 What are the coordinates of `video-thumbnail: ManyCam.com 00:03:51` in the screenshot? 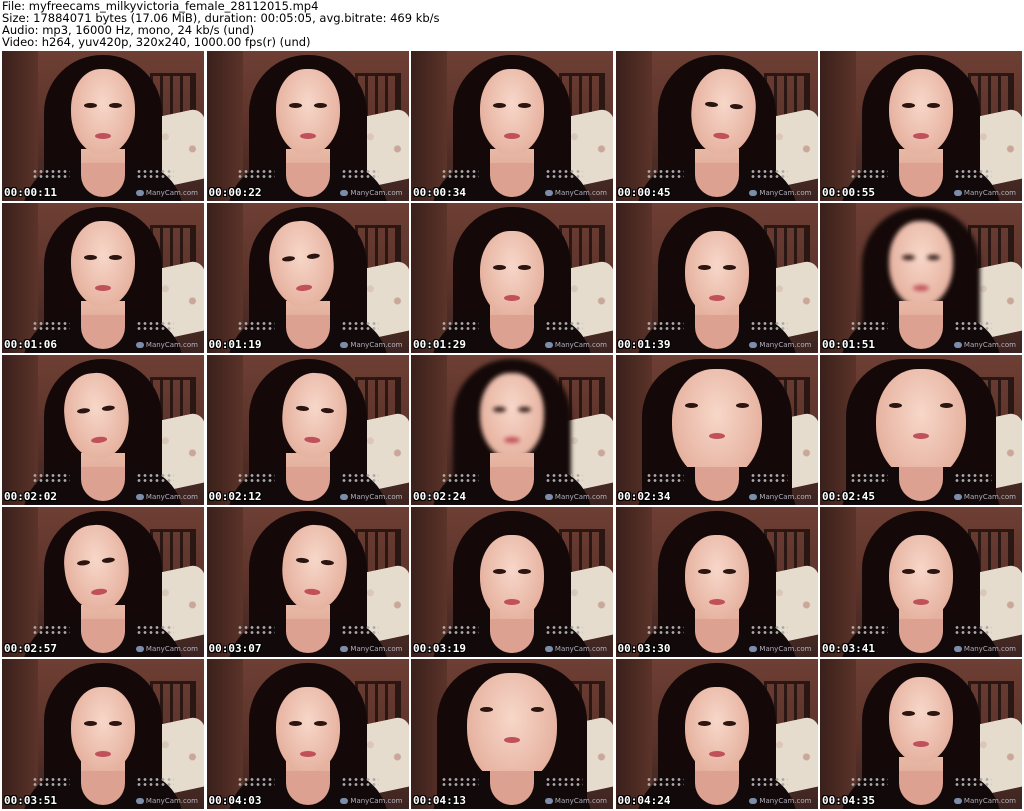 It's located at (103, 734).